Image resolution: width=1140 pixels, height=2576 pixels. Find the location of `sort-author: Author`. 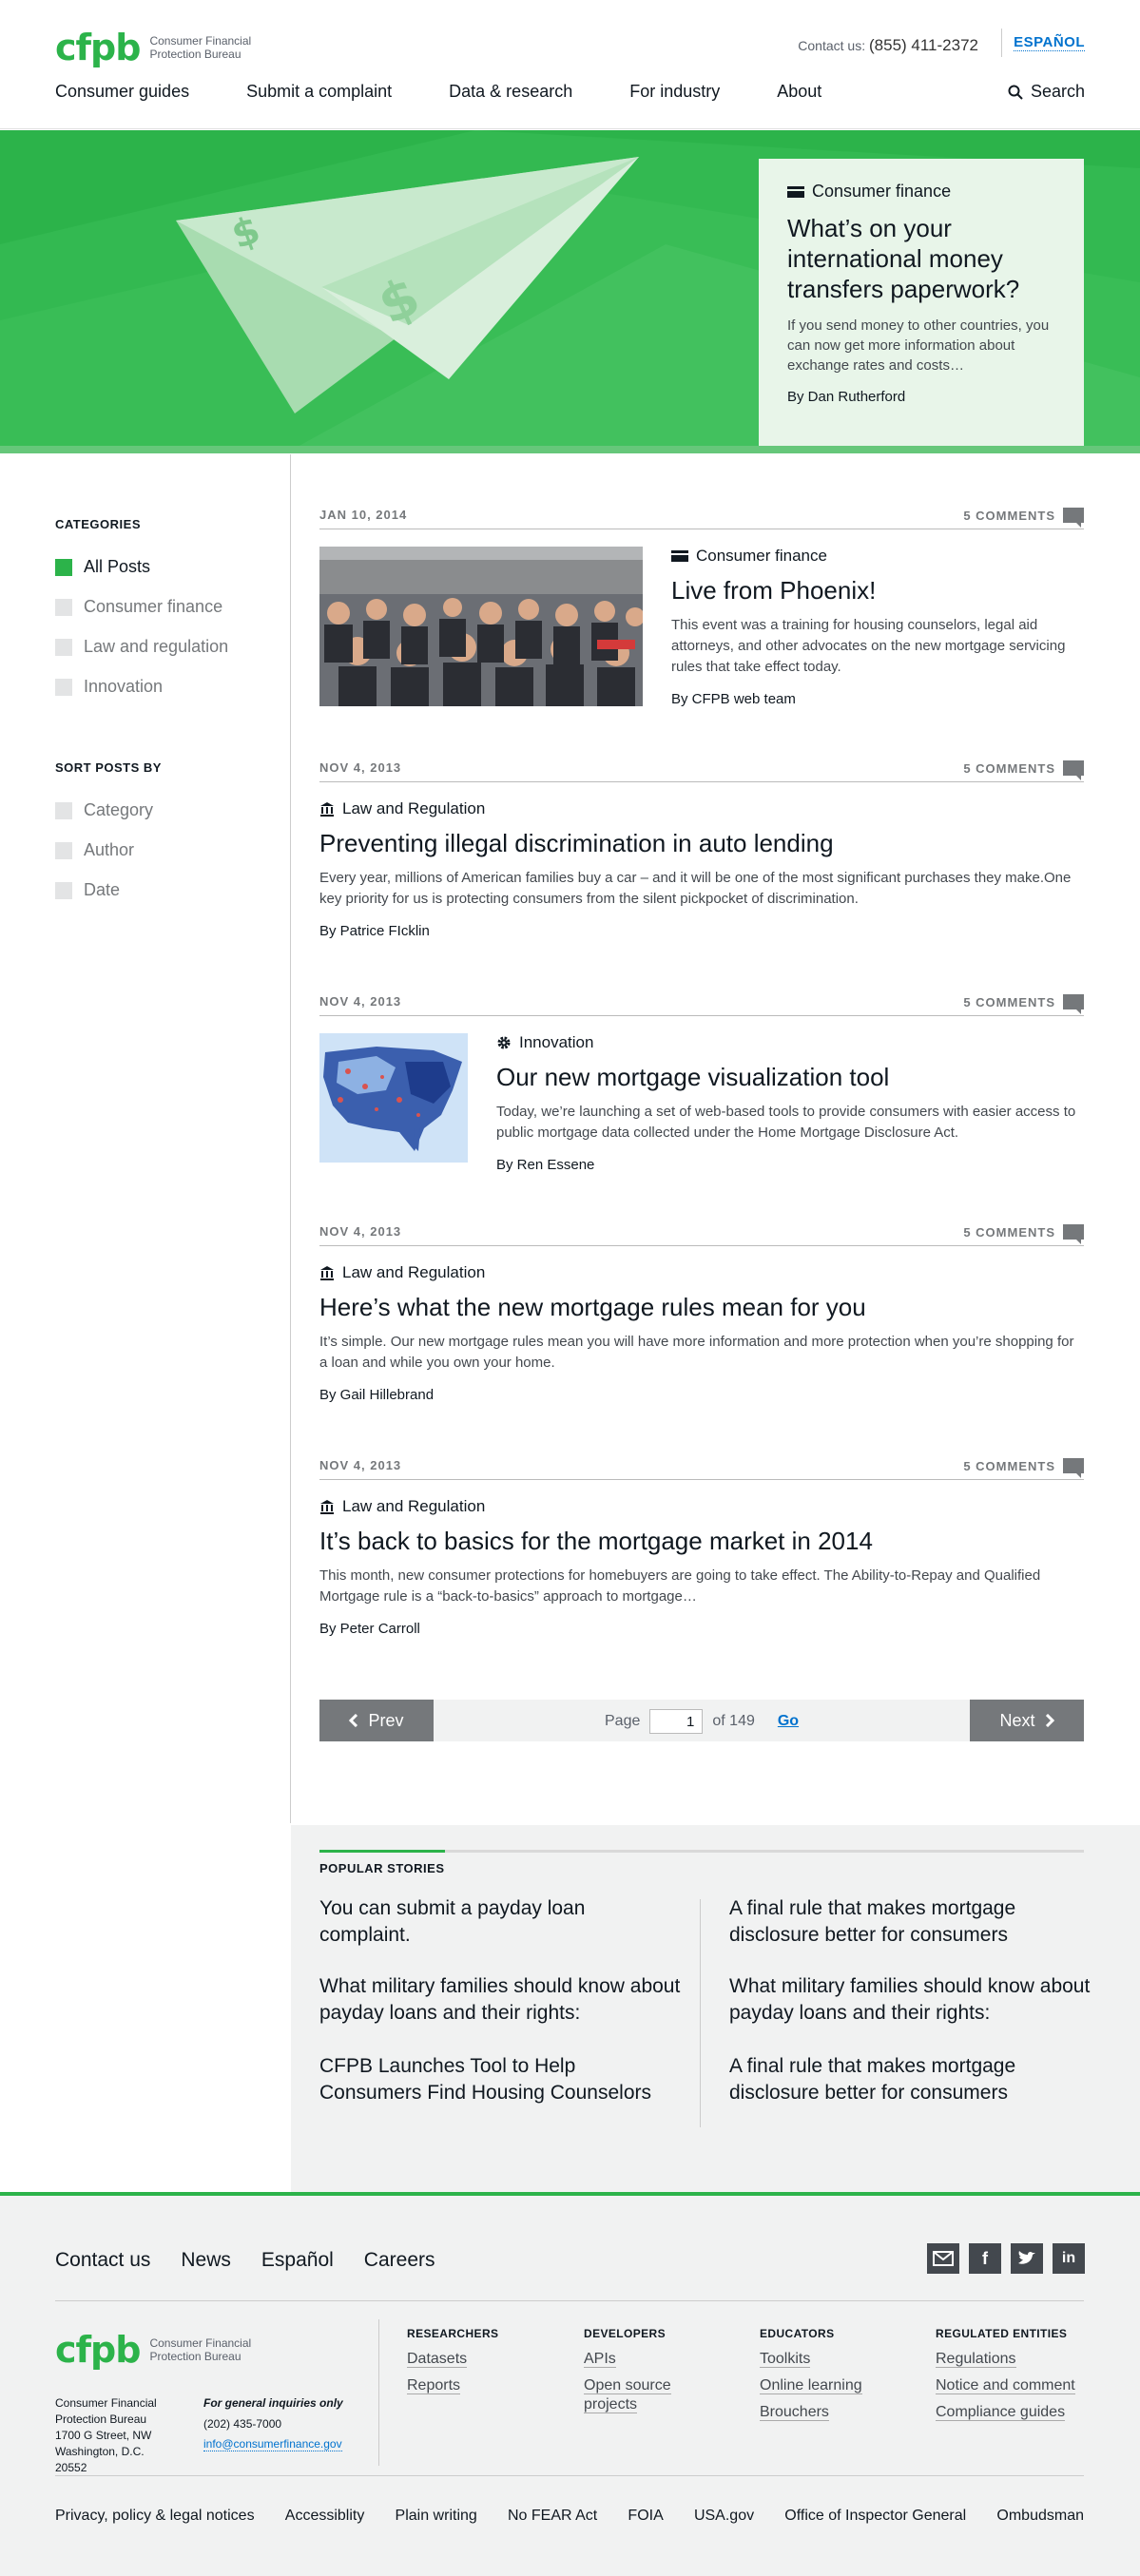

sort-author: Author is located at coordinates (94, 850).